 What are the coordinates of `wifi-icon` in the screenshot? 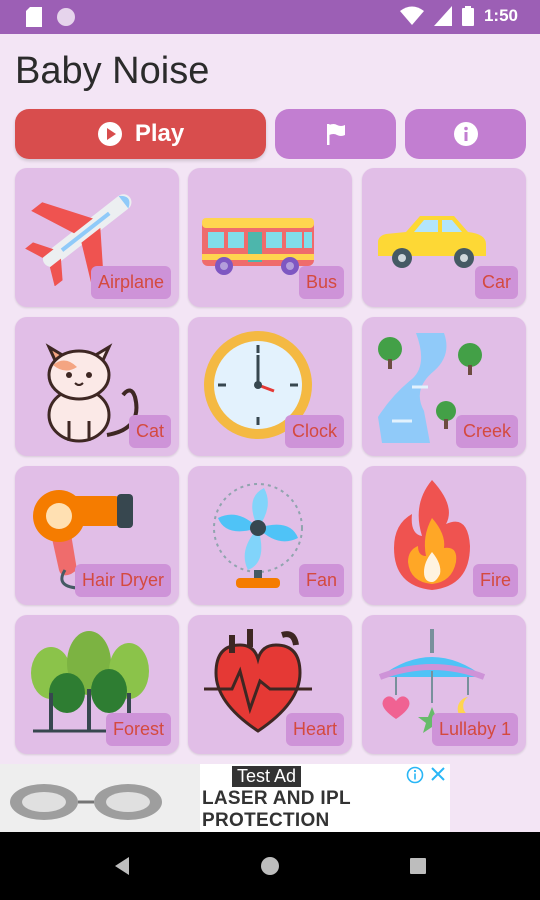 It's located at (411, 15).